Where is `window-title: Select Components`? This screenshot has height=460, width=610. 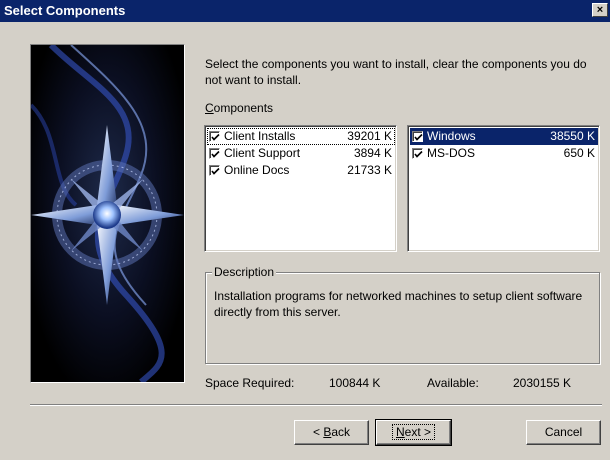
window-title: Select Components is located at coordinates (65, 10).